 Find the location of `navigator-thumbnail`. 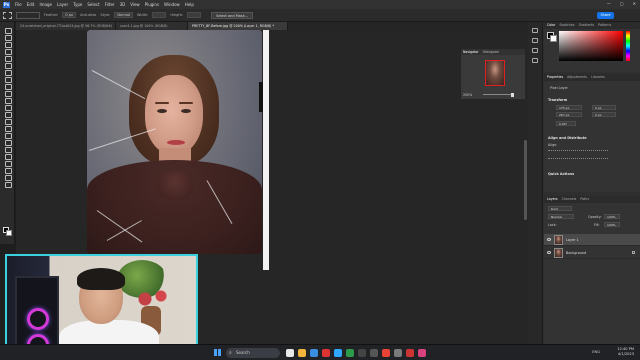

navigator-thumbnail is located at coordinates (495, 73).